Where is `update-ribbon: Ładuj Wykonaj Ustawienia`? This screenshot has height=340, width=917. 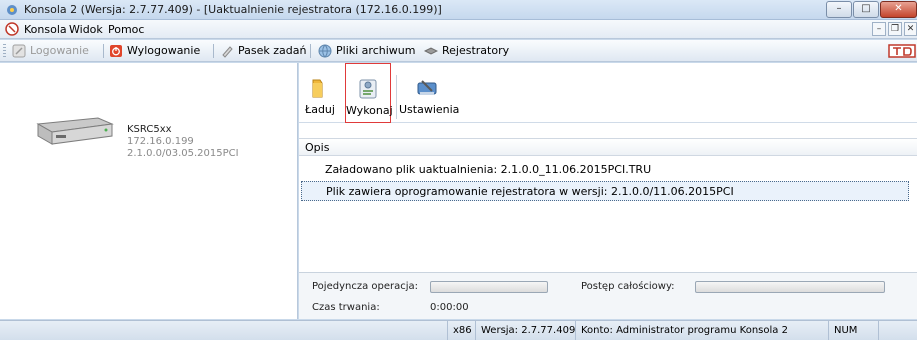 update-ribbon: Ładuj Wykonaj Ustawienia is located at coordinates (608, 93).